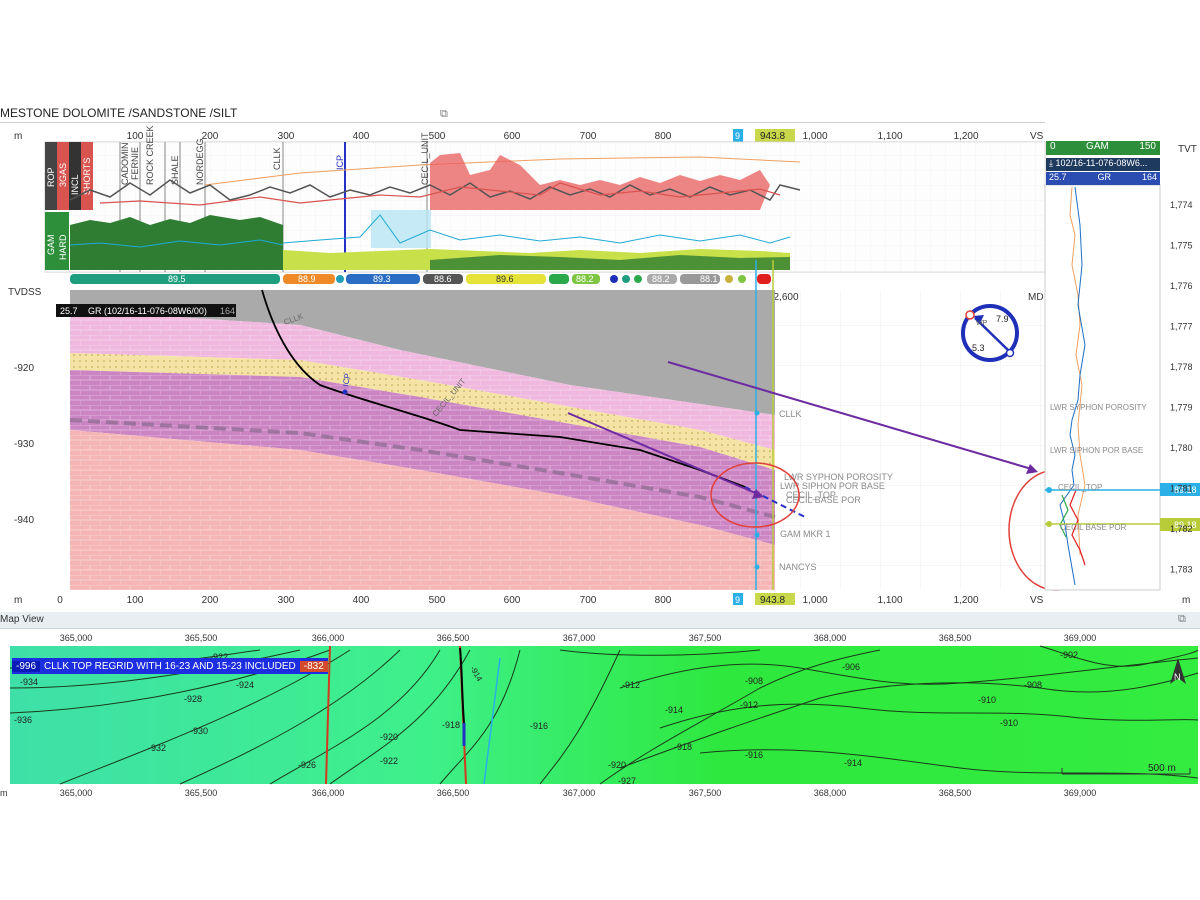 This screenshot has height=900, width=1200. Describe the element at coordinates (814, 136) in the screenshot. I see `md-tick-label: 1,000` at that location.